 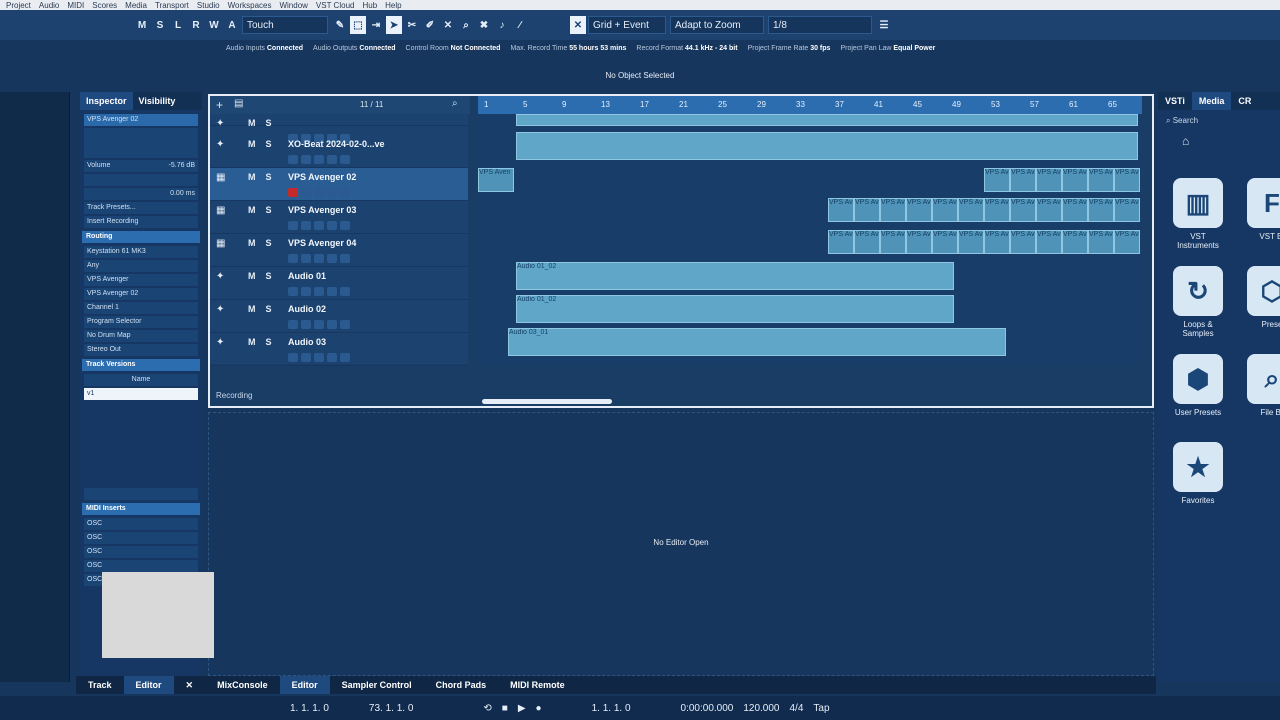 What do you see at coordinates (136, 5) in the screenshot?
I see `menu-item: Media` at bounding box center [136, 5].